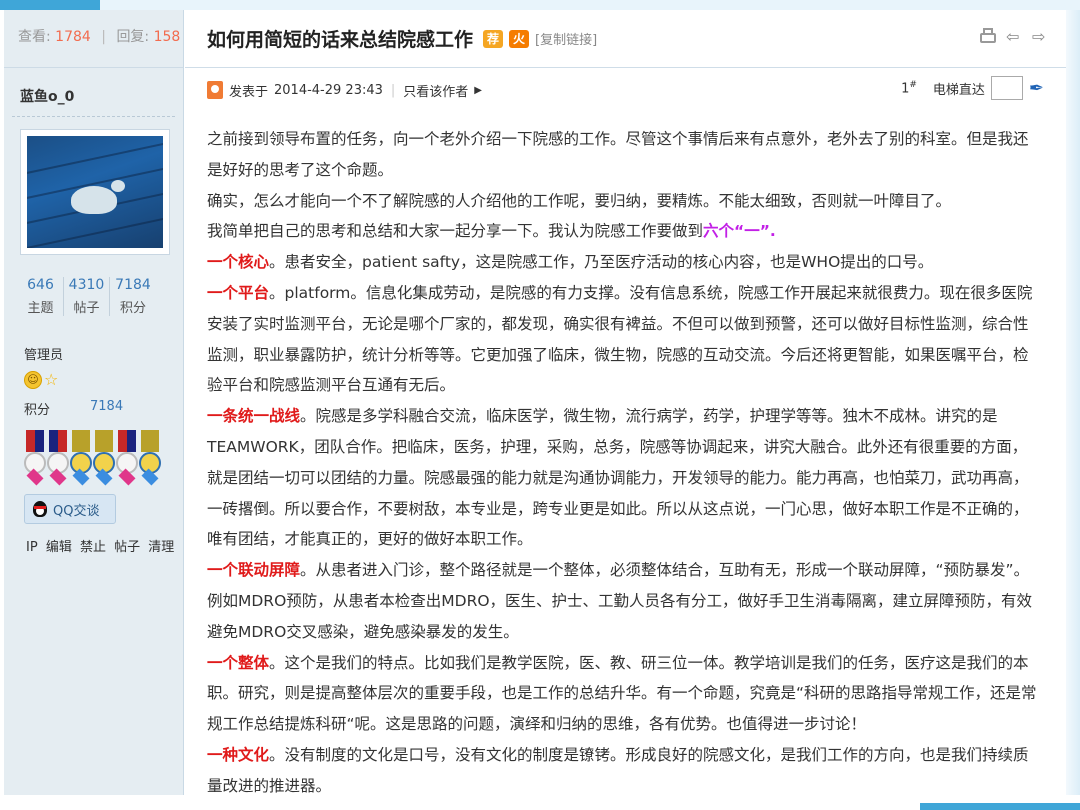 Image resolution: width=1080 pixels, height=810 pixels. What do you see at coordinates (540, 5) in the screenshot?
I see `top-decoration` at bounding box center [540, 5].